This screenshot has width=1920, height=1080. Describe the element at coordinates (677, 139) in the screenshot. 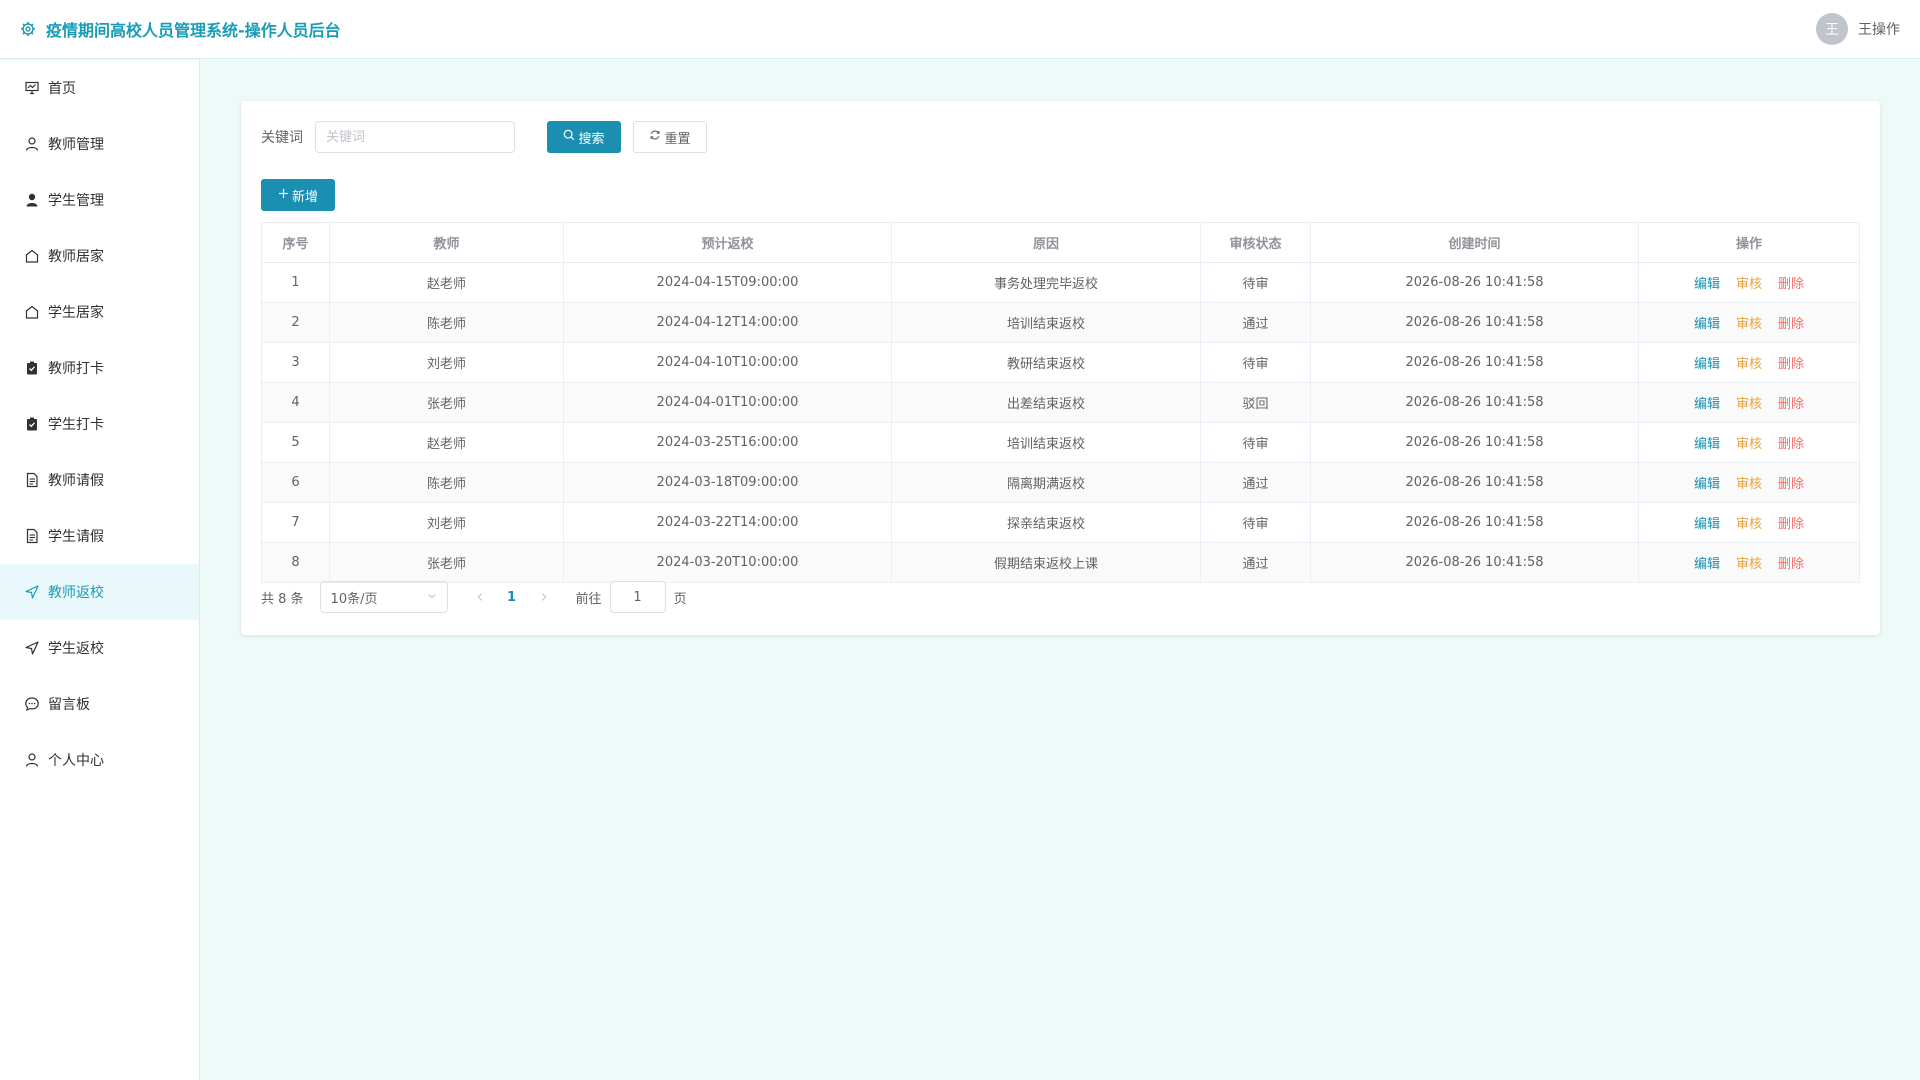

I see `reset-button-label: 重置` at that location.